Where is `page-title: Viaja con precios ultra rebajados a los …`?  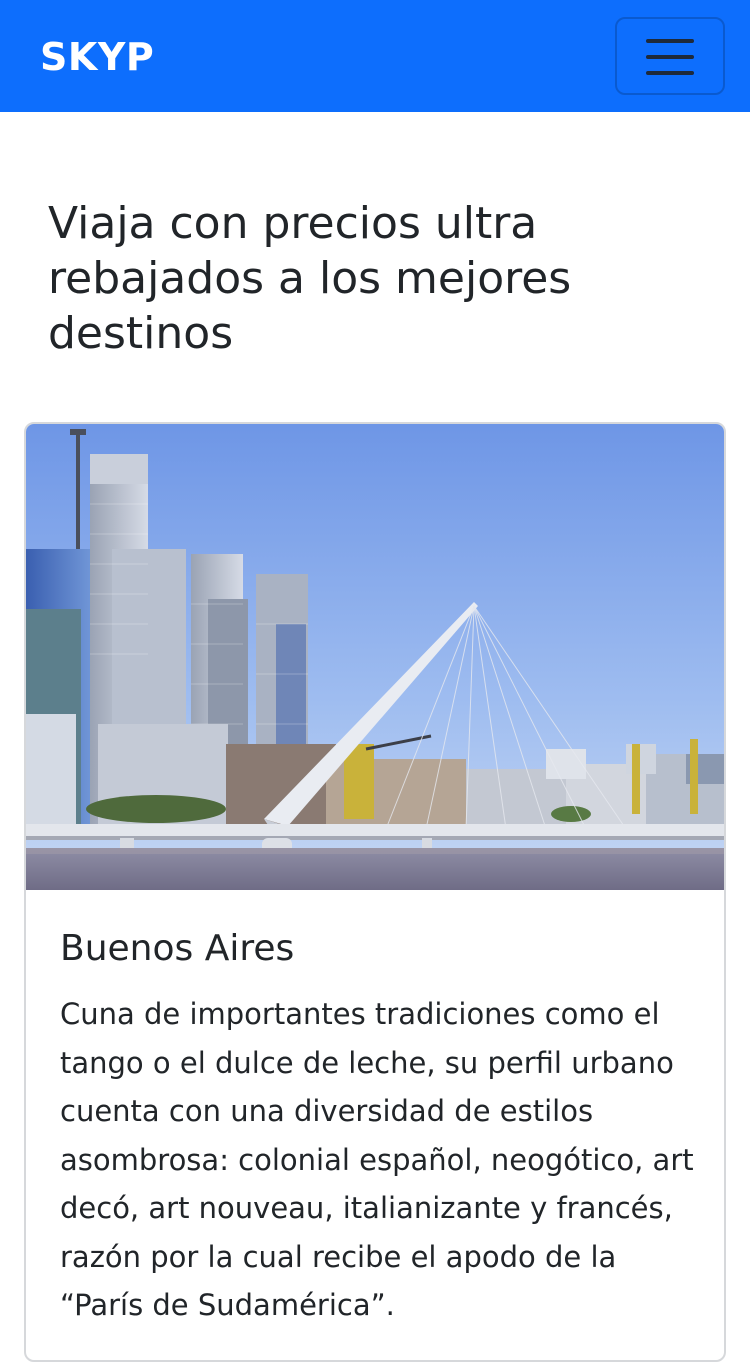 page-title: Viaja con precios ultra rebajados a los … is located at coordinates (310, 278).